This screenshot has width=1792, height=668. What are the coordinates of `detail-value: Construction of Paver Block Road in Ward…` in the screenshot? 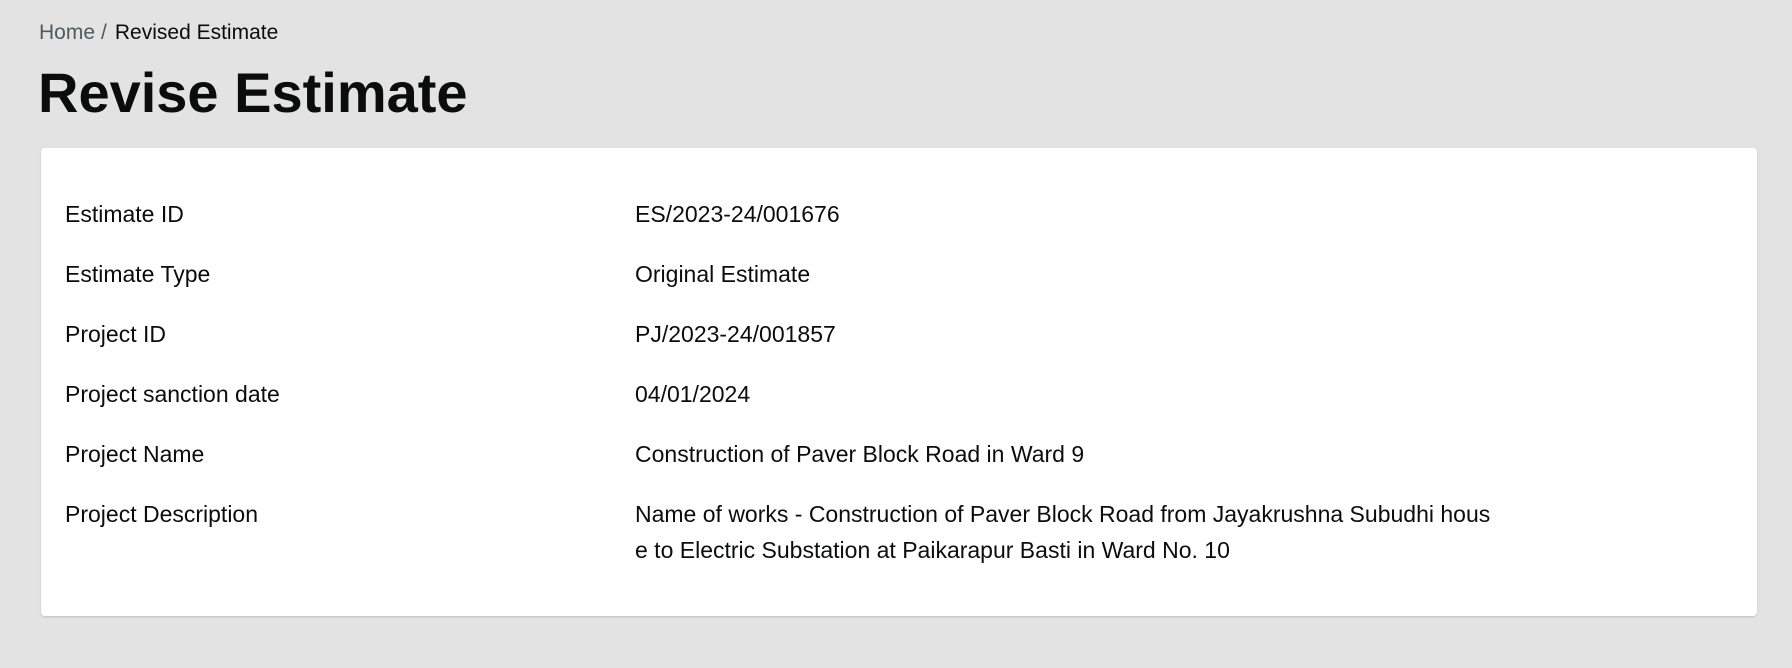 It's located at (860, 454).